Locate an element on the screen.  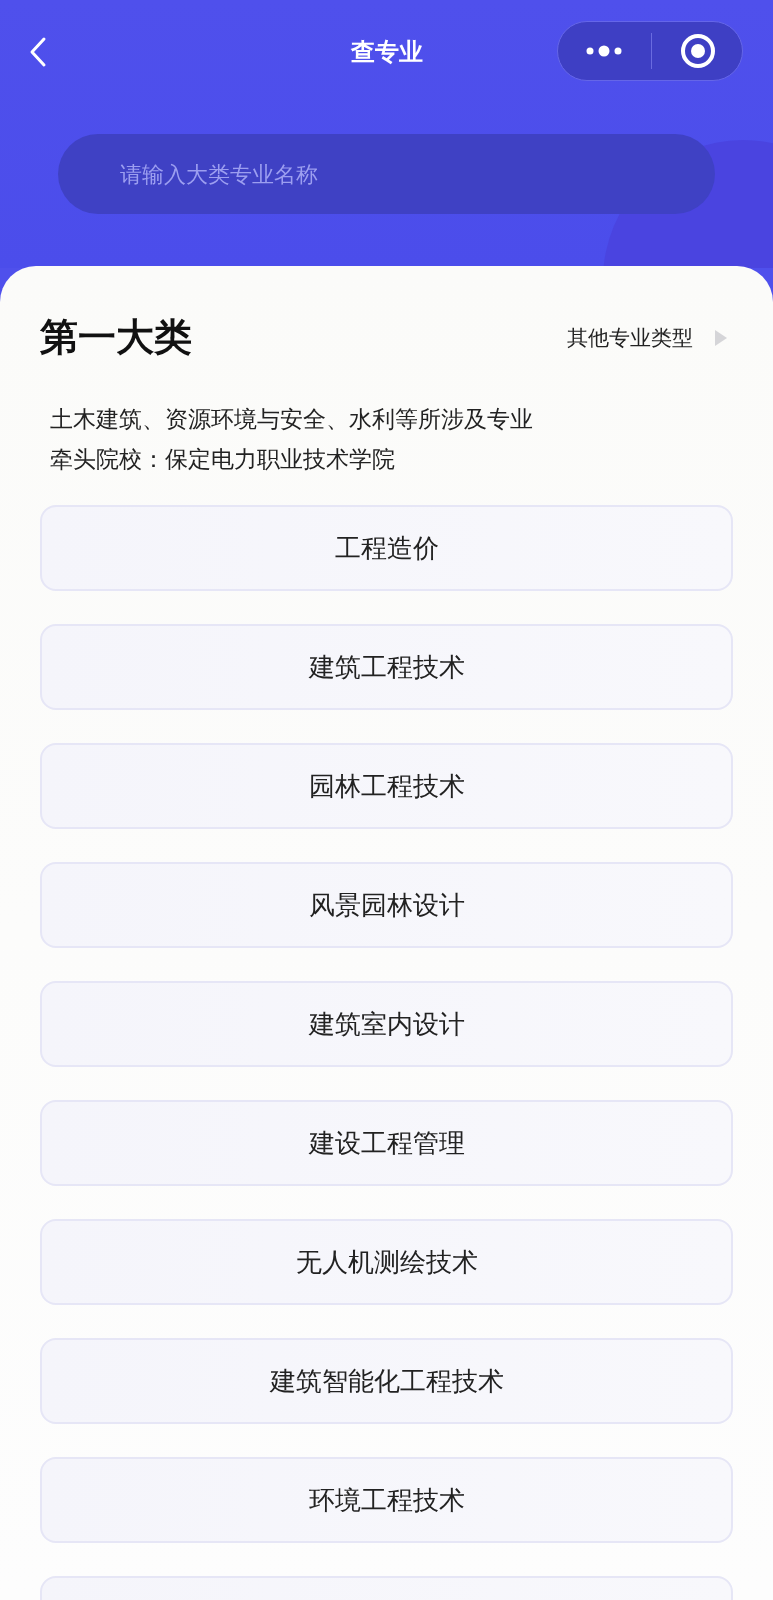
category-title: 第一大类 is located at coordinates (116, 337).